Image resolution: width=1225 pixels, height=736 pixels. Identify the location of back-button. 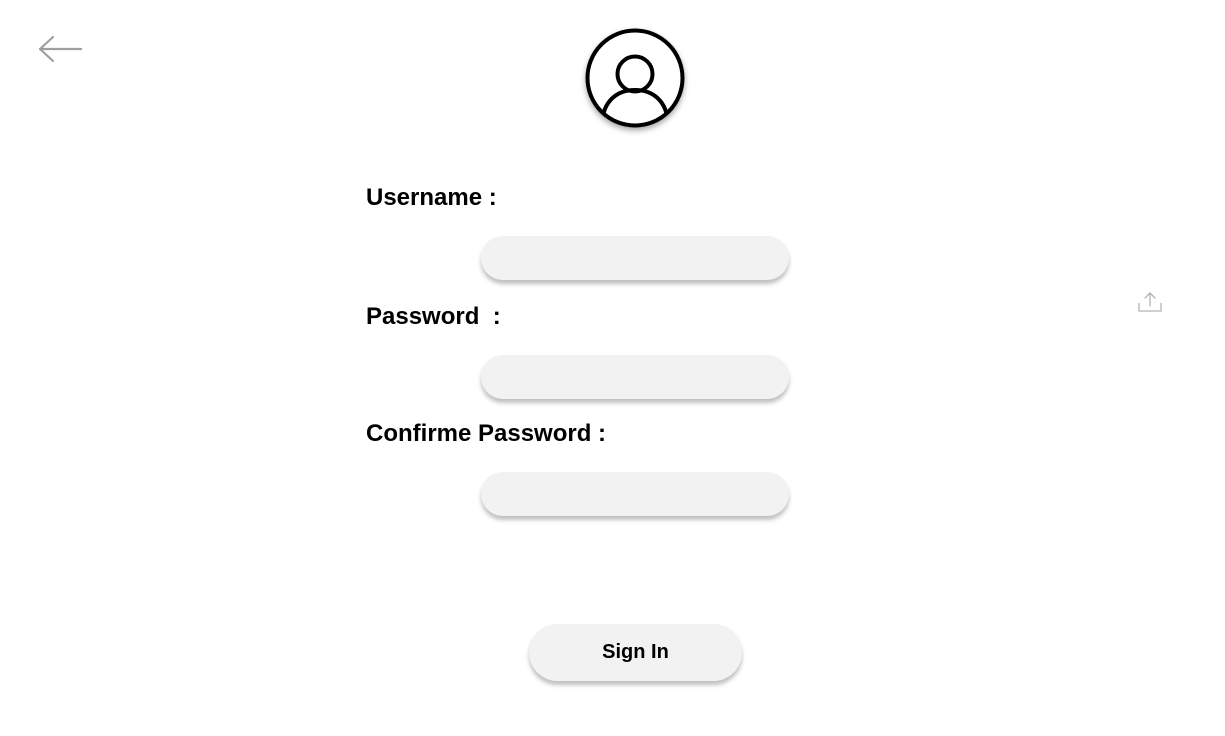
(60, 49).